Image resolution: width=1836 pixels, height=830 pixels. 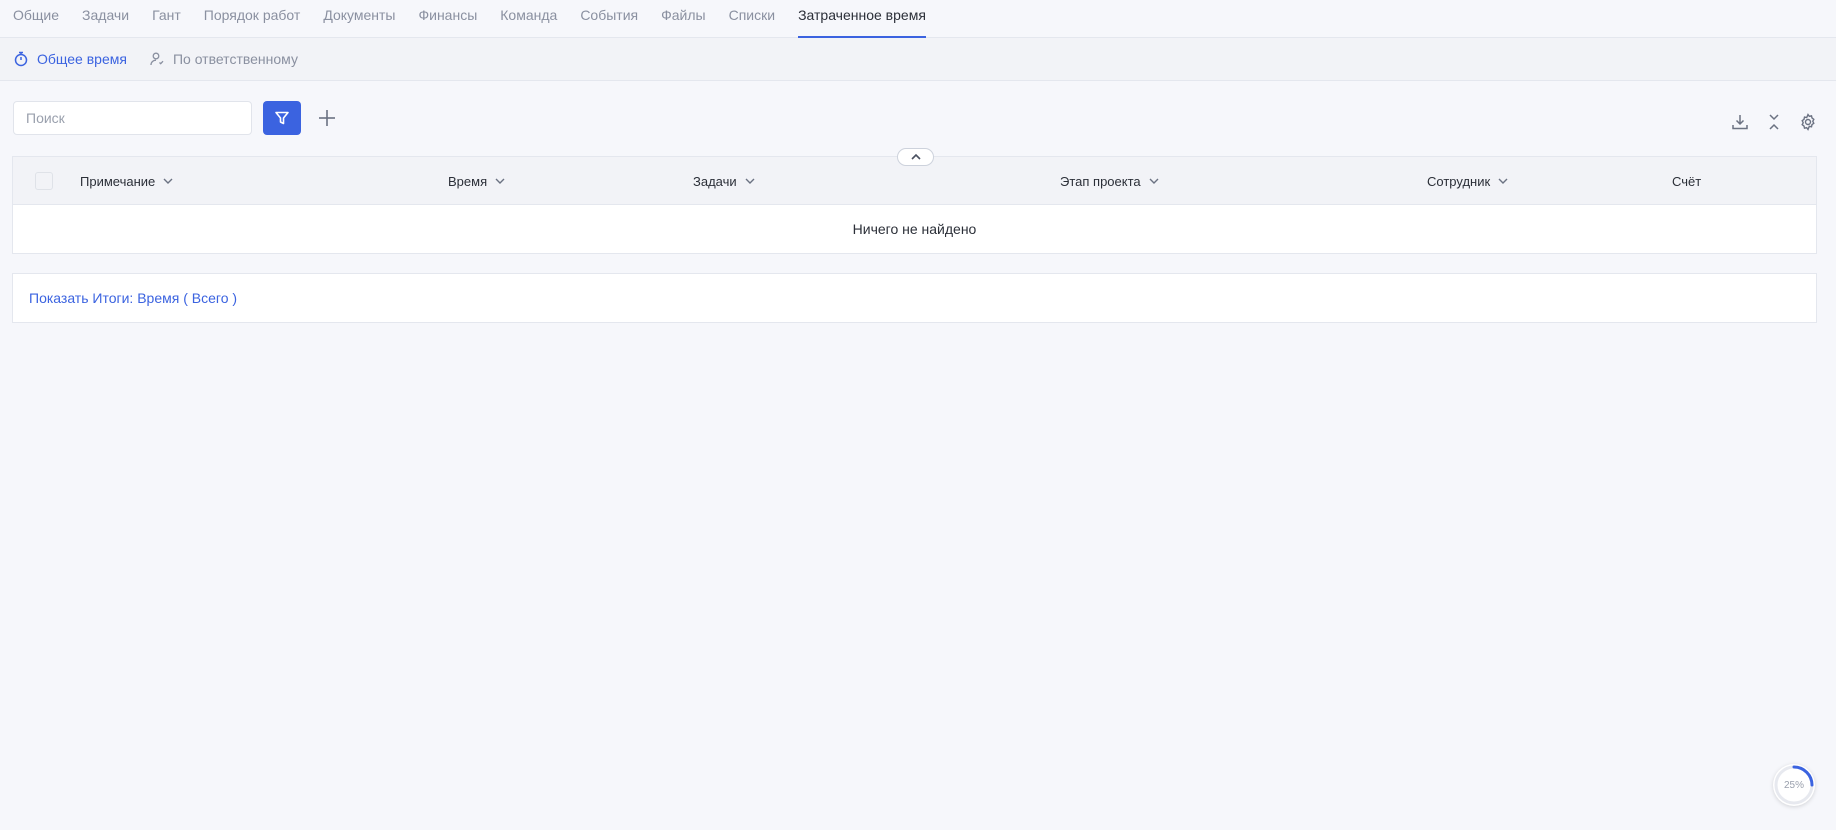 I want to click on column-tasks: Задачи, so click(x=724, y=181).